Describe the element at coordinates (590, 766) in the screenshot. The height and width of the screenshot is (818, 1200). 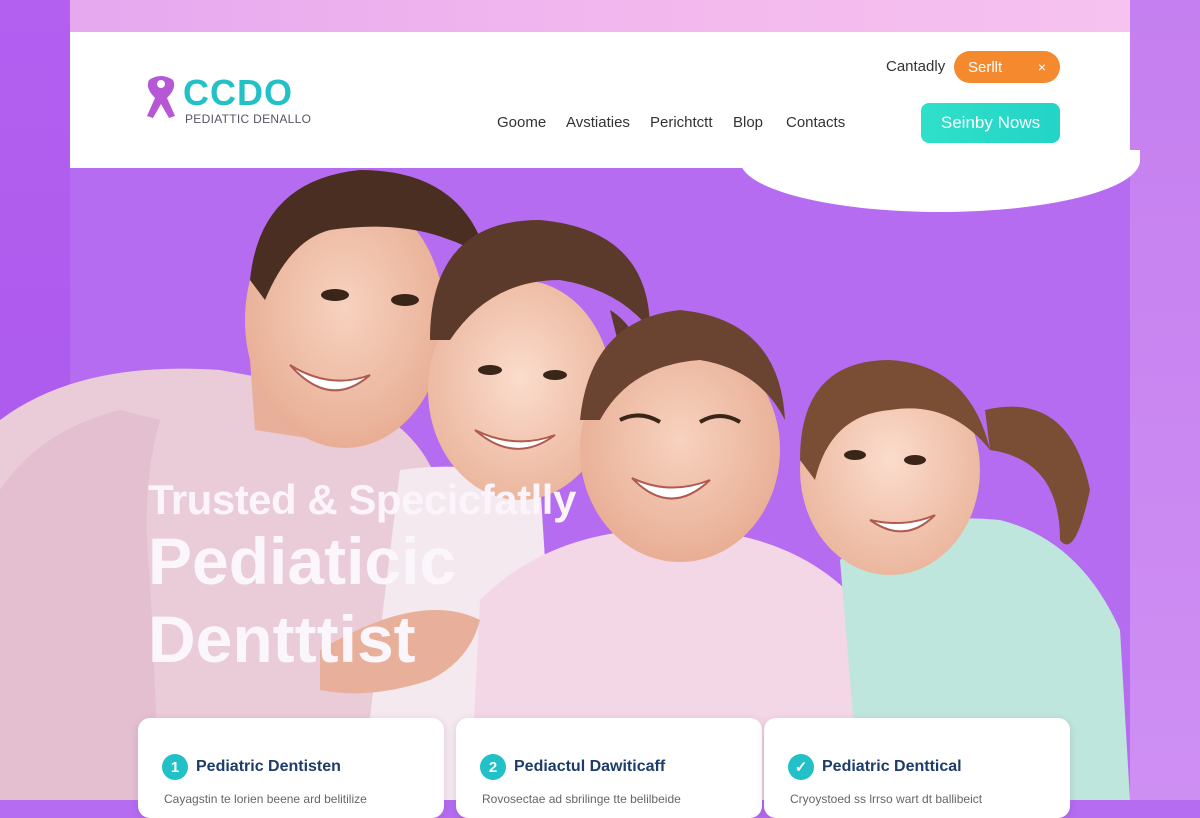
I see `card-title: Pediactul Dawiticaff` at that location.